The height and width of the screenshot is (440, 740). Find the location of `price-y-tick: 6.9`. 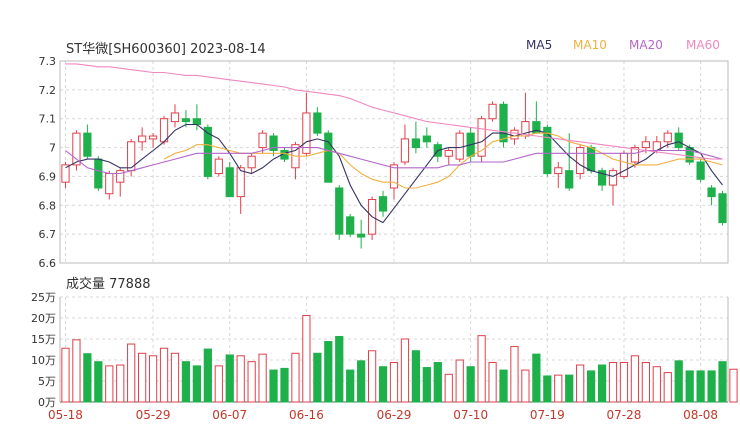

price-y-tick: 6.9 is located at coordinates (48, 176).